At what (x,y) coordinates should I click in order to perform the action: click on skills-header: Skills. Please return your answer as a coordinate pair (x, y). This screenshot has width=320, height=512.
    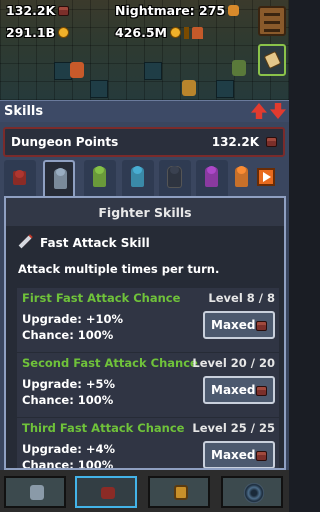
    Looking at the image, I should click on (144, 111).